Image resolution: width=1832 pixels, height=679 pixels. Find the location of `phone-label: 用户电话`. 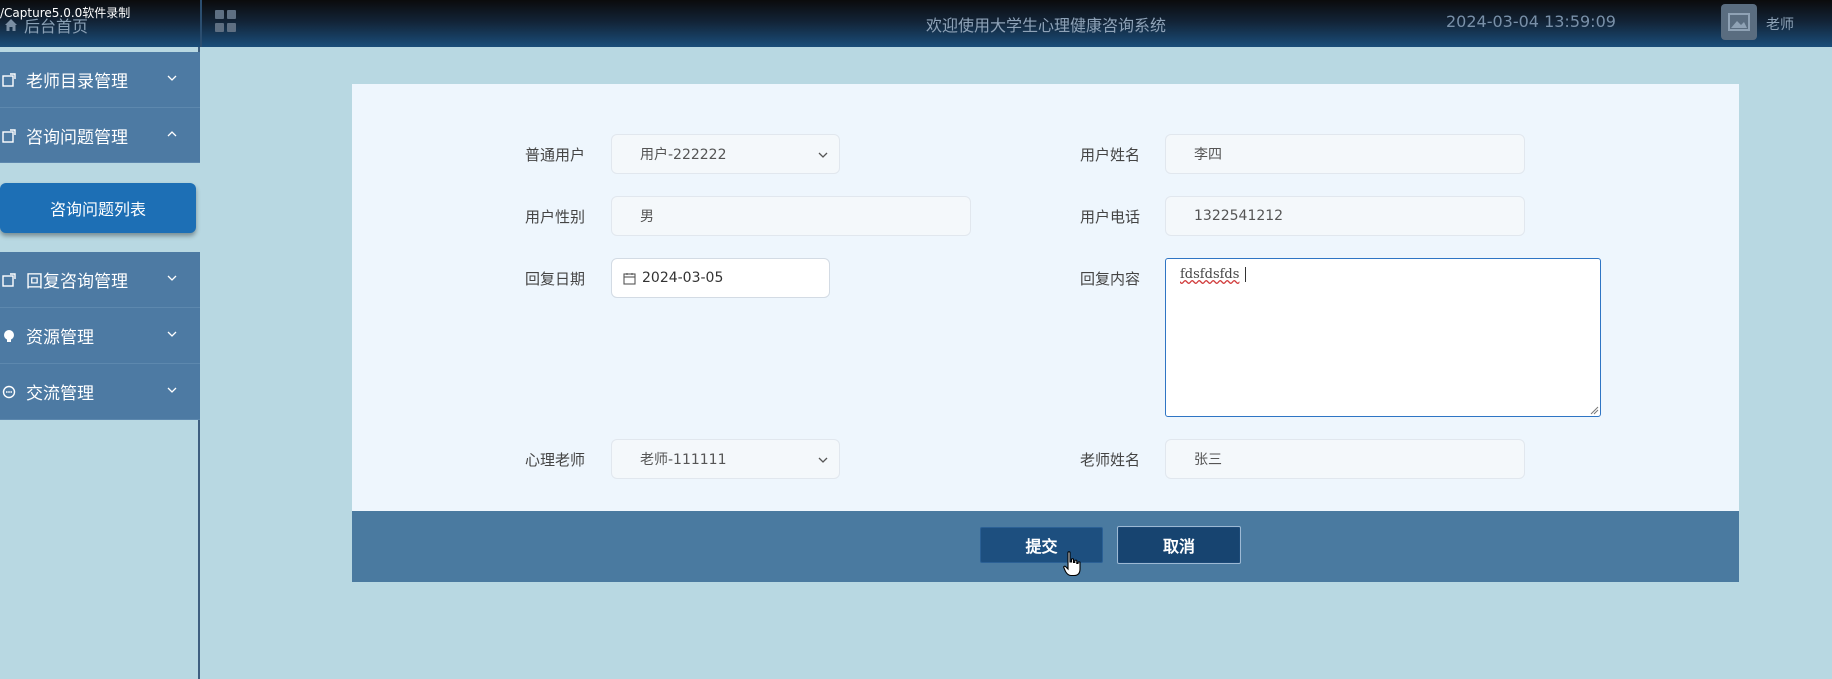

phone-label: 用户电话 is located at coordinates (1110, 217).